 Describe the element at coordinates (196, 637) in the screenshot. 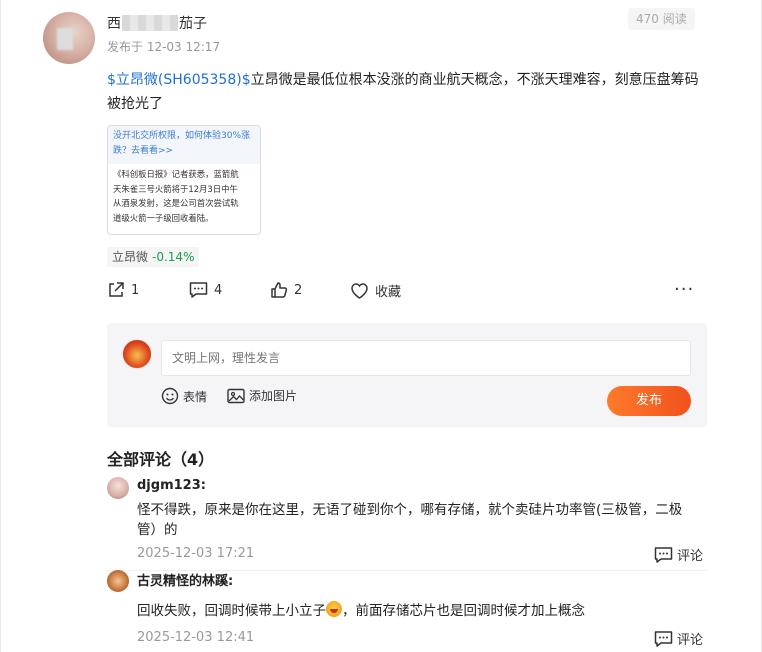

I see `comment-time: 2025-12-03 12:41` at that location.